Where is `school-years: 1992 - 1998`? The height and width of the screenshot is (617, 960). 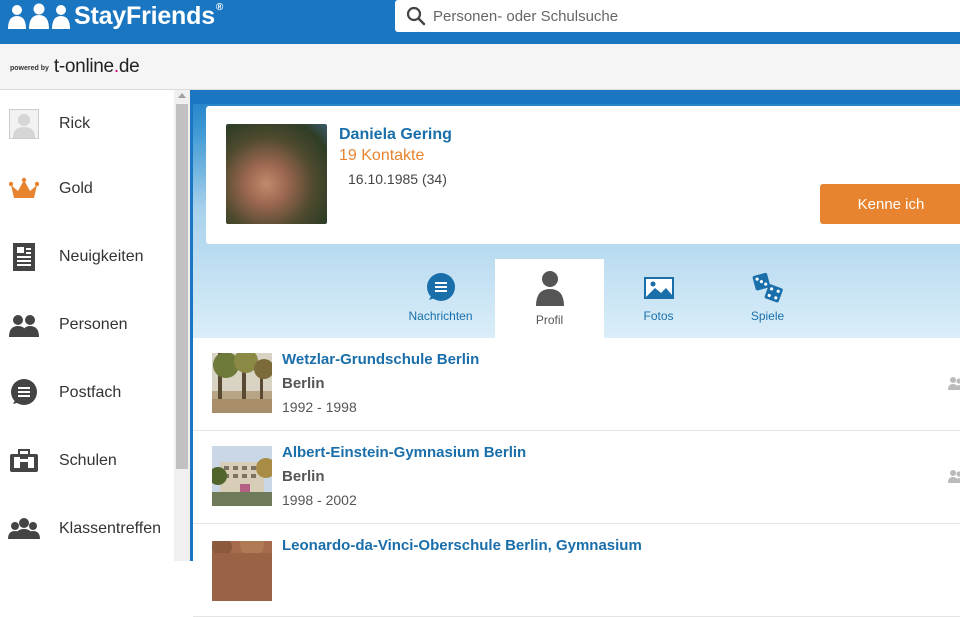
school-years: 1992 - 1998 is located at coordinates (319, 407).